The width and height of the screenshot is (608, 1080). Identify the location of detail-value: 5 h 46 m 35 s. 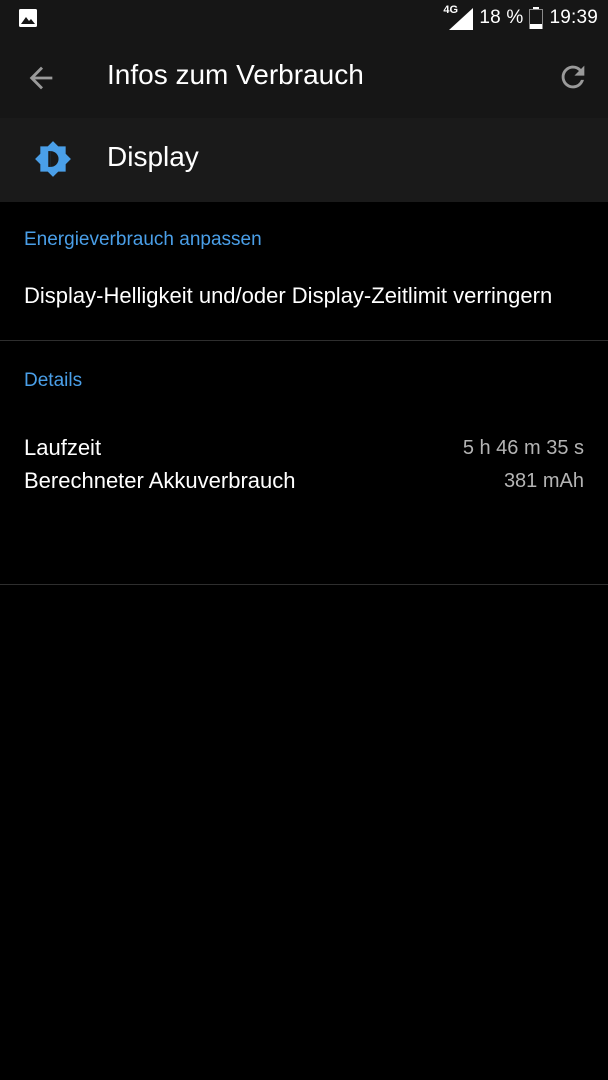
(523, 448).